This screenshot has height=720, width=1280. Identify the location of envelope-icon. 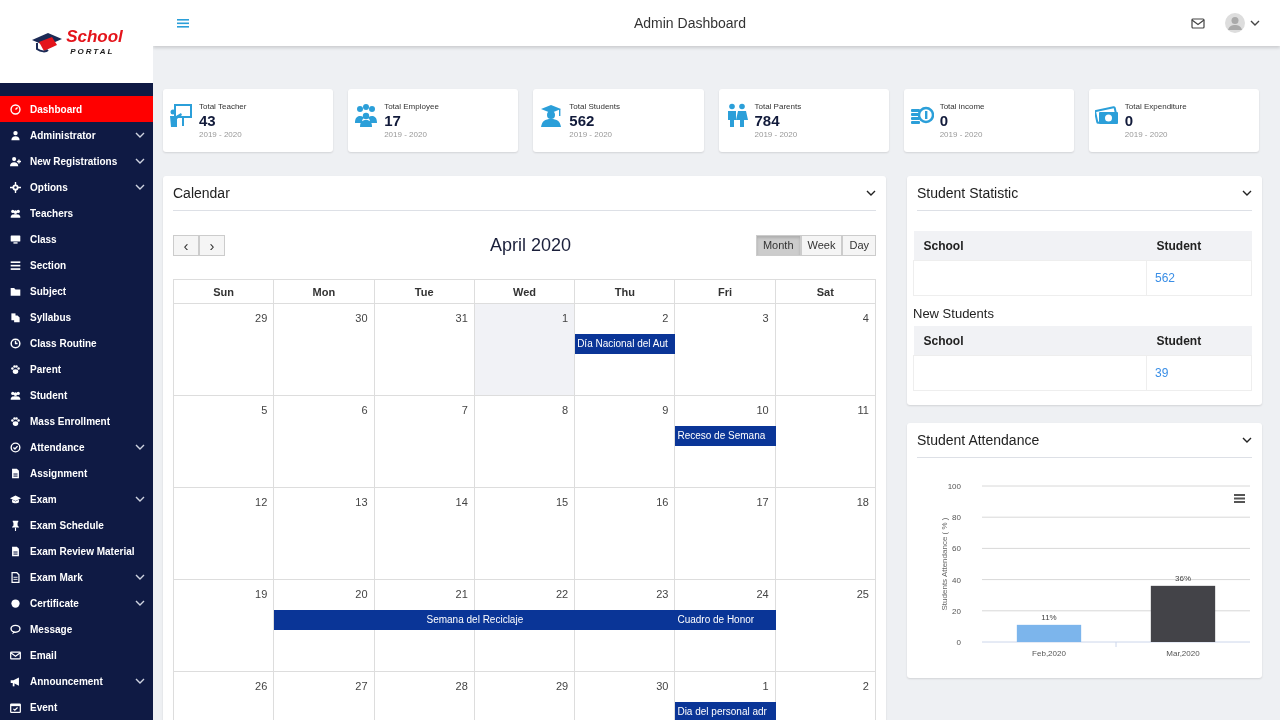
(15, 655).